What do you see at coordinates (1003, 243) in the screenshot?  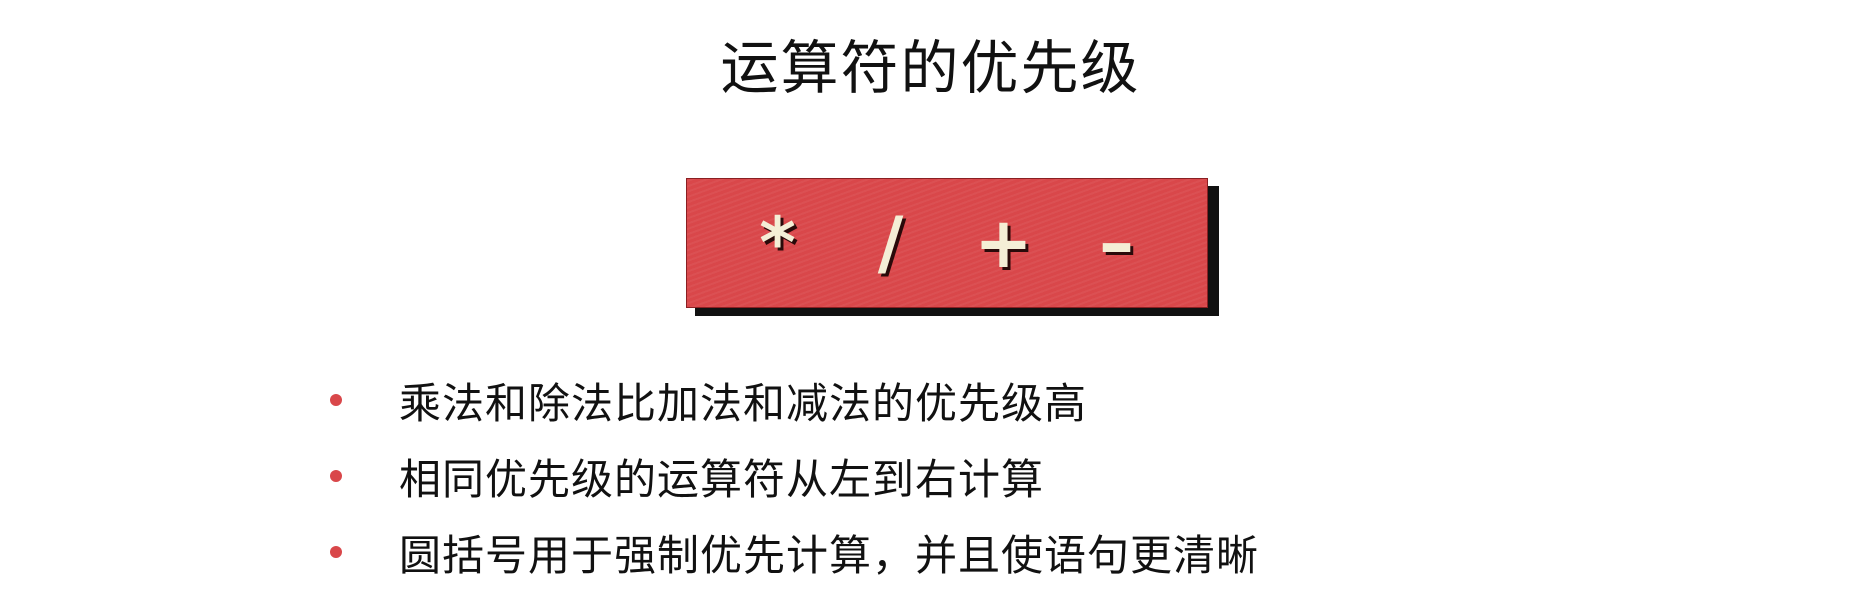 I see `operator-plus: +` at bounding box center [1003, 243].